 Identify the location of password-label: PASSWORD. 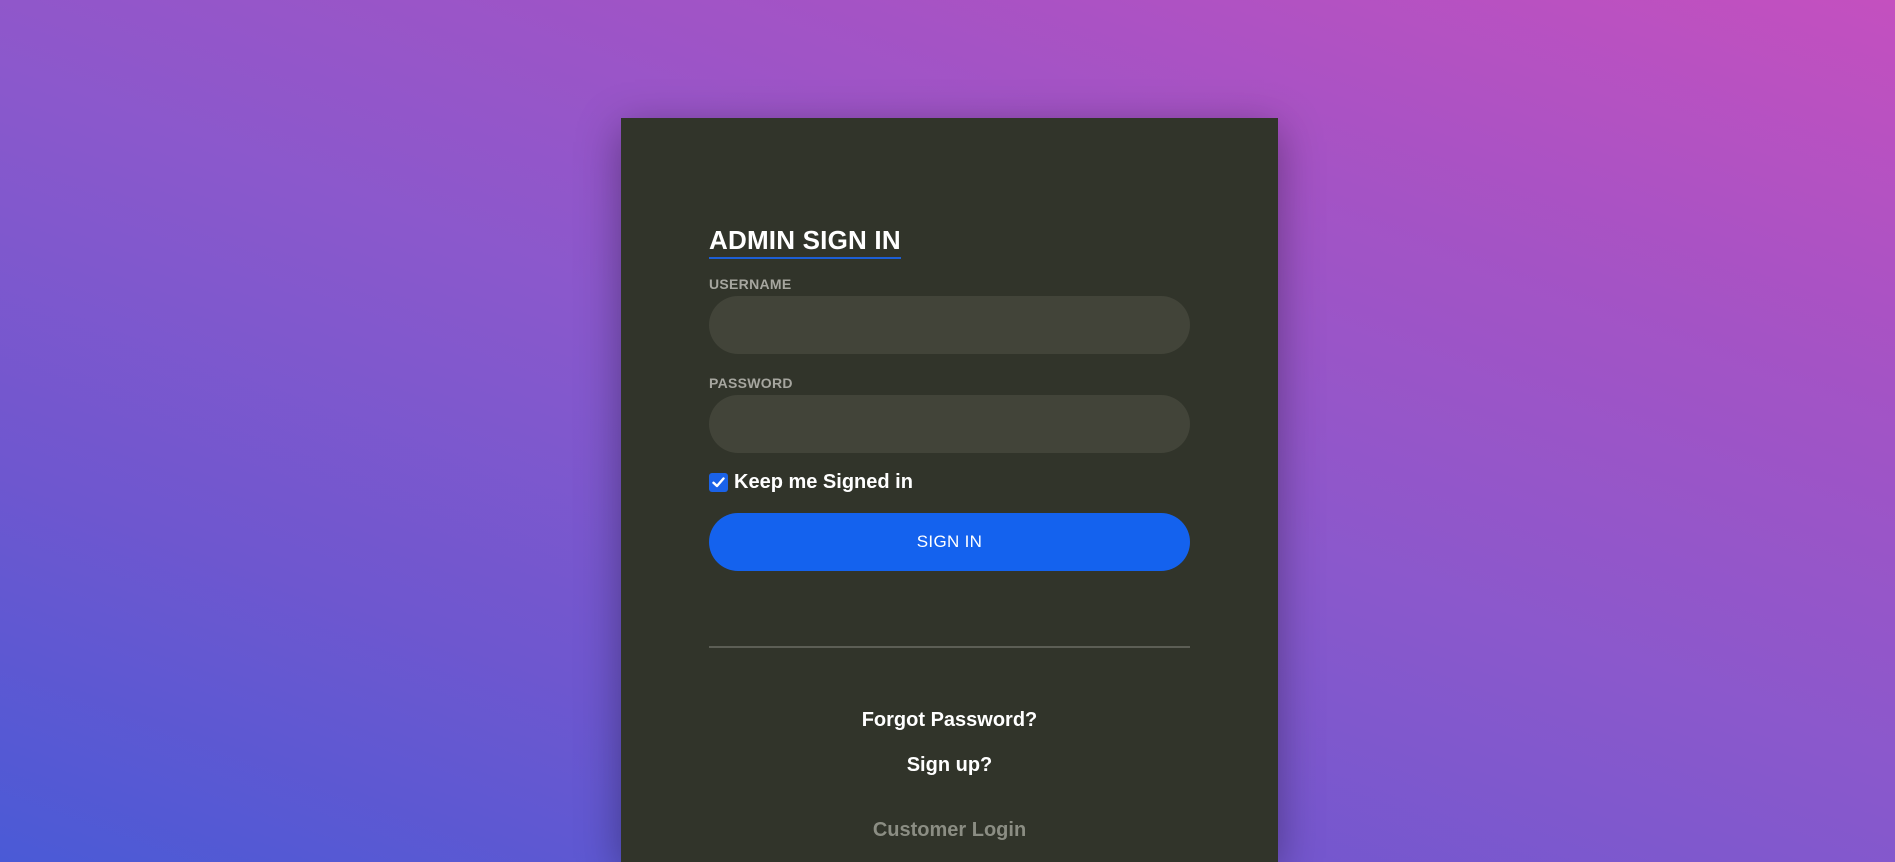
(751, 383).